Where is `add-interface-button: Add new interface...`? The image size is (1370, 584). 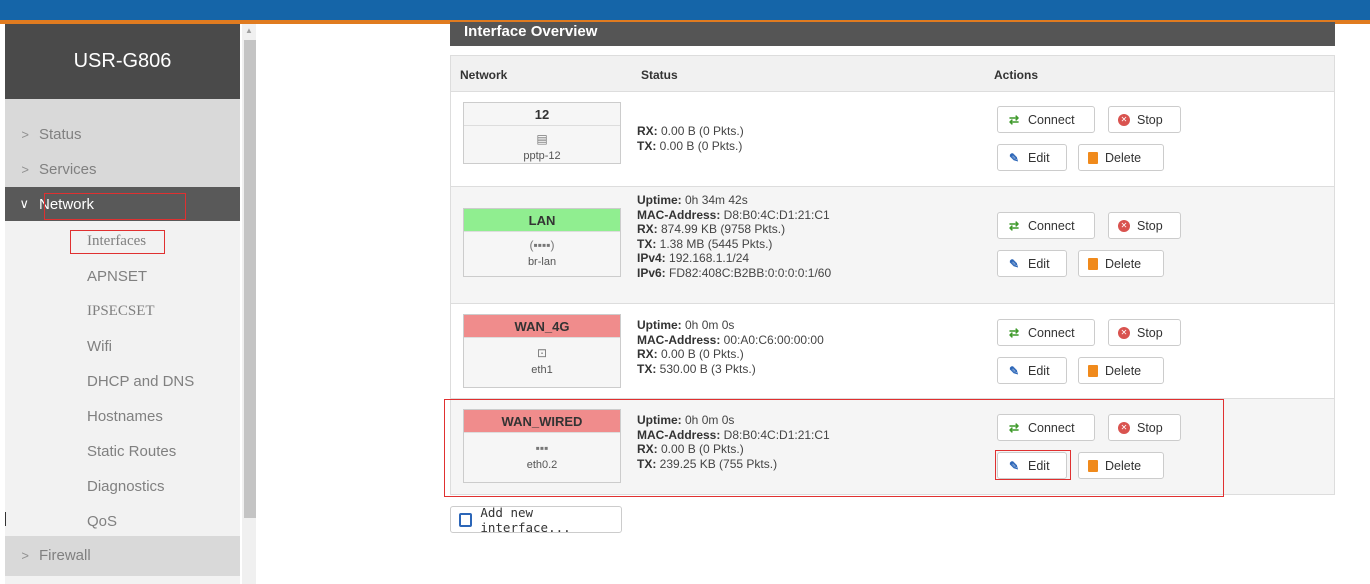
add-interface-button: Add new interface... is located at coordinates (536, 520).